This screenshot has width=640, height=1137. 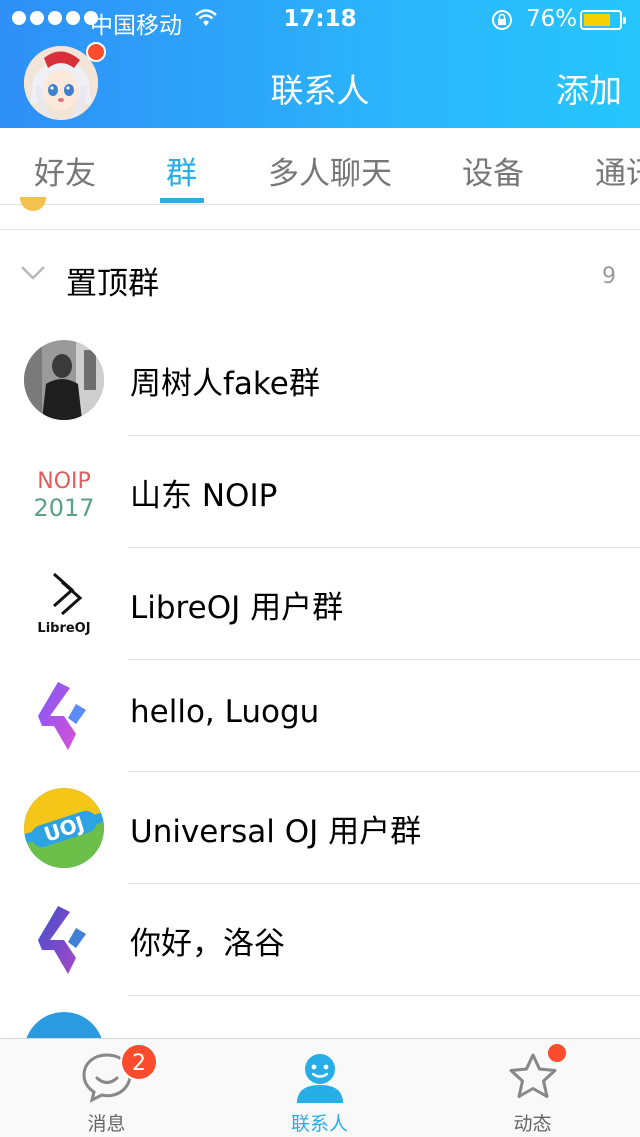 I want to click on unread-badge: 2, so click(x=139, y=1062).